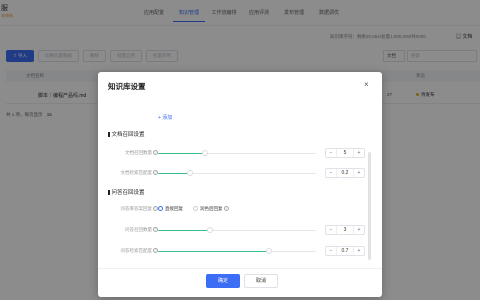  I want to click on doc-count-stepper: − 5 +, so click(345, 153).